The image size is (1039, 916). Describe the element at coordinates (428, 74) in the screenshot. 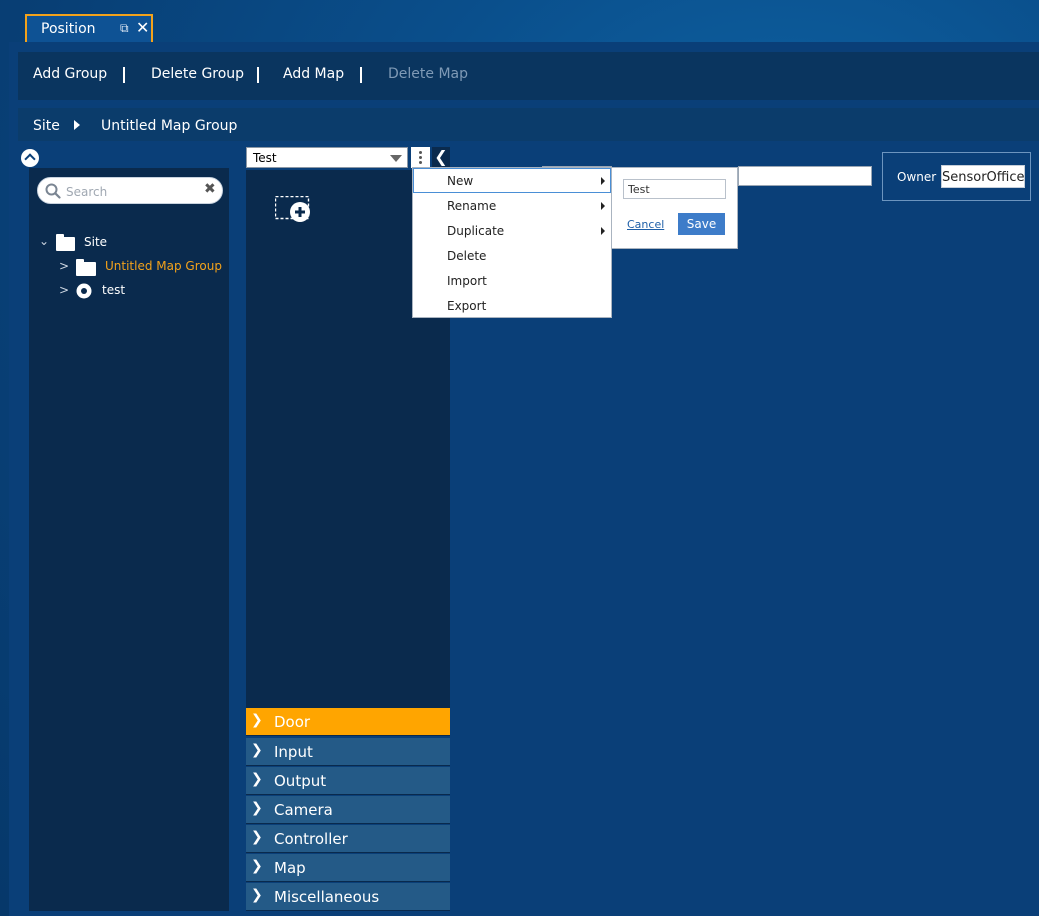

I see `delete-map-button: Delete Map` at that location.